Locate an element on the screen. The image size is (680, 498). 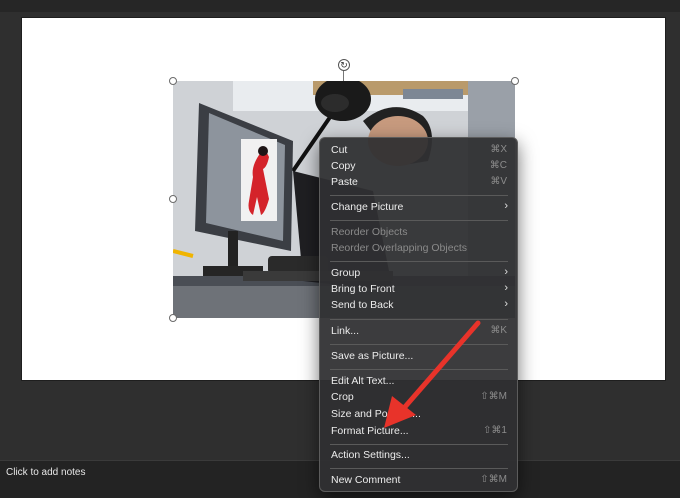
menu-item-new-comment: New Comment ⇧⌘M is located at coordinates (418, 481).